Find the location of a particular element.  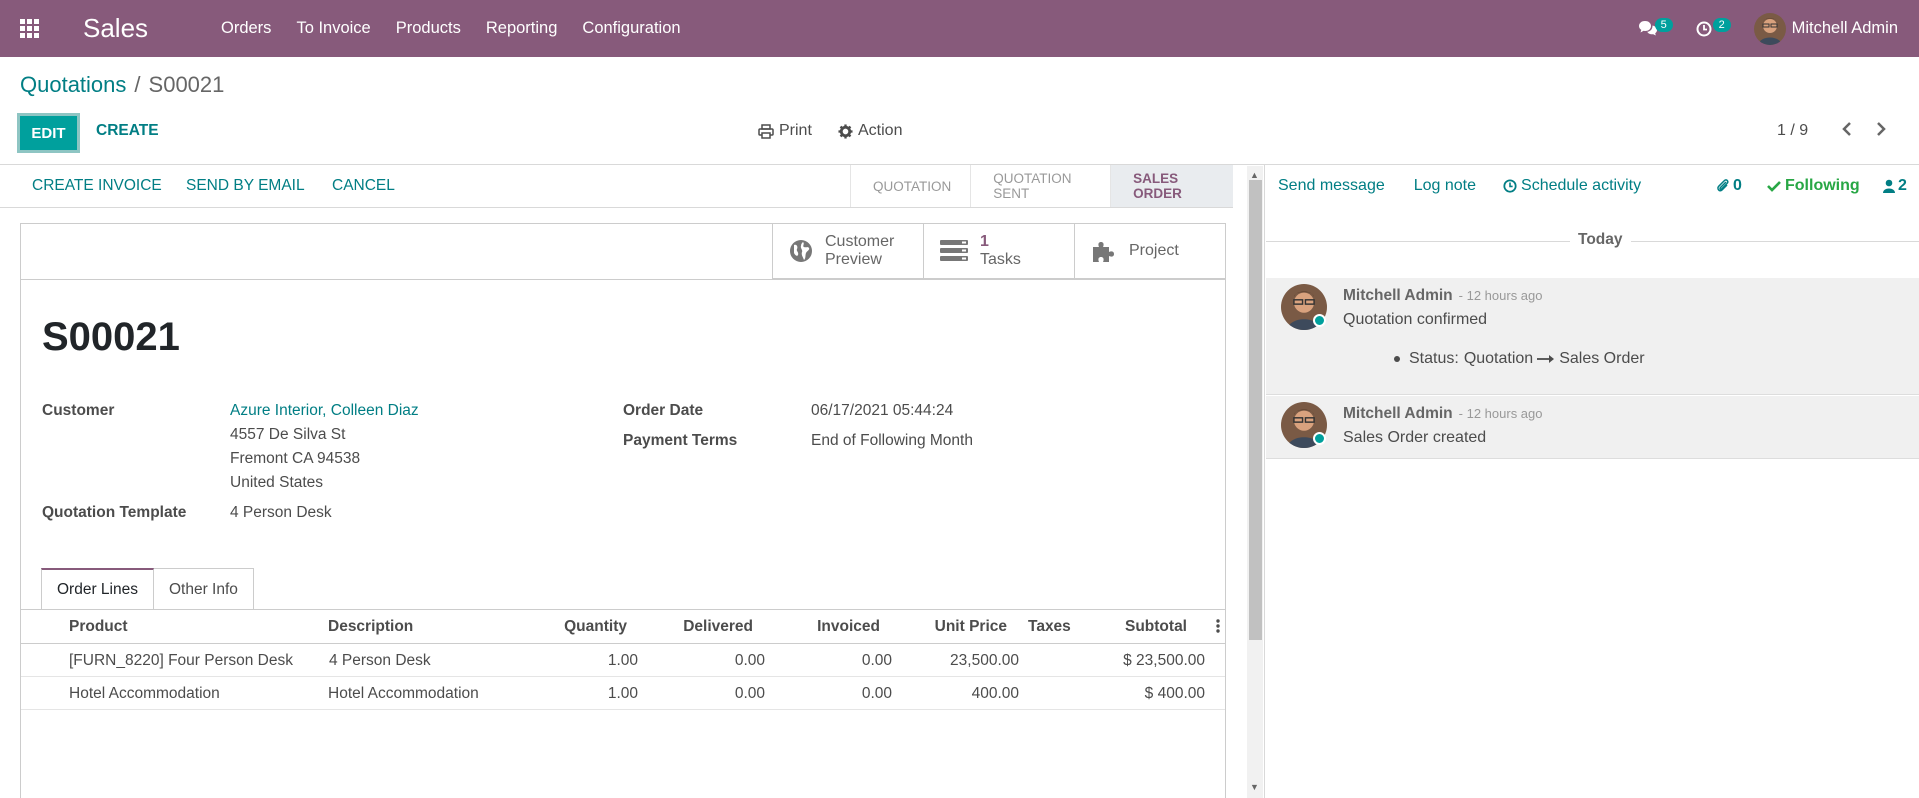

scrollbar-thumb is located at coordinates (1255, 410).